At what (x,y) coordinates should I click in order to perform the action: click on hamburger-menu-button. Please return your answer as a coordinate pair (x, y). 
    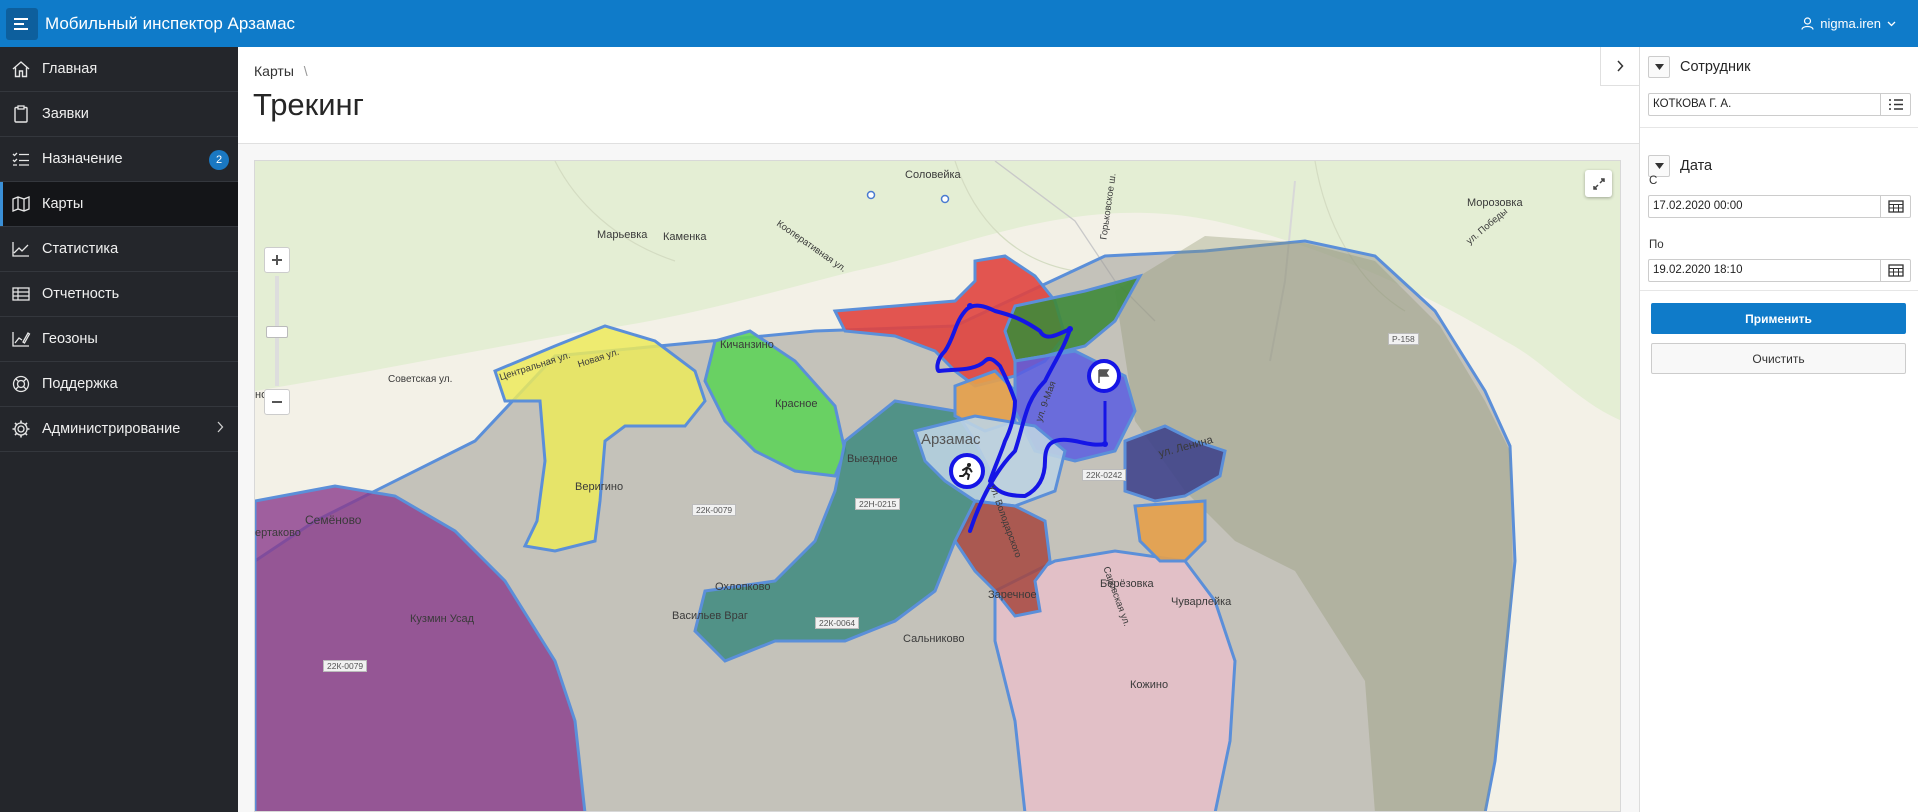
    Looking at the image, I should click on (22, 23).